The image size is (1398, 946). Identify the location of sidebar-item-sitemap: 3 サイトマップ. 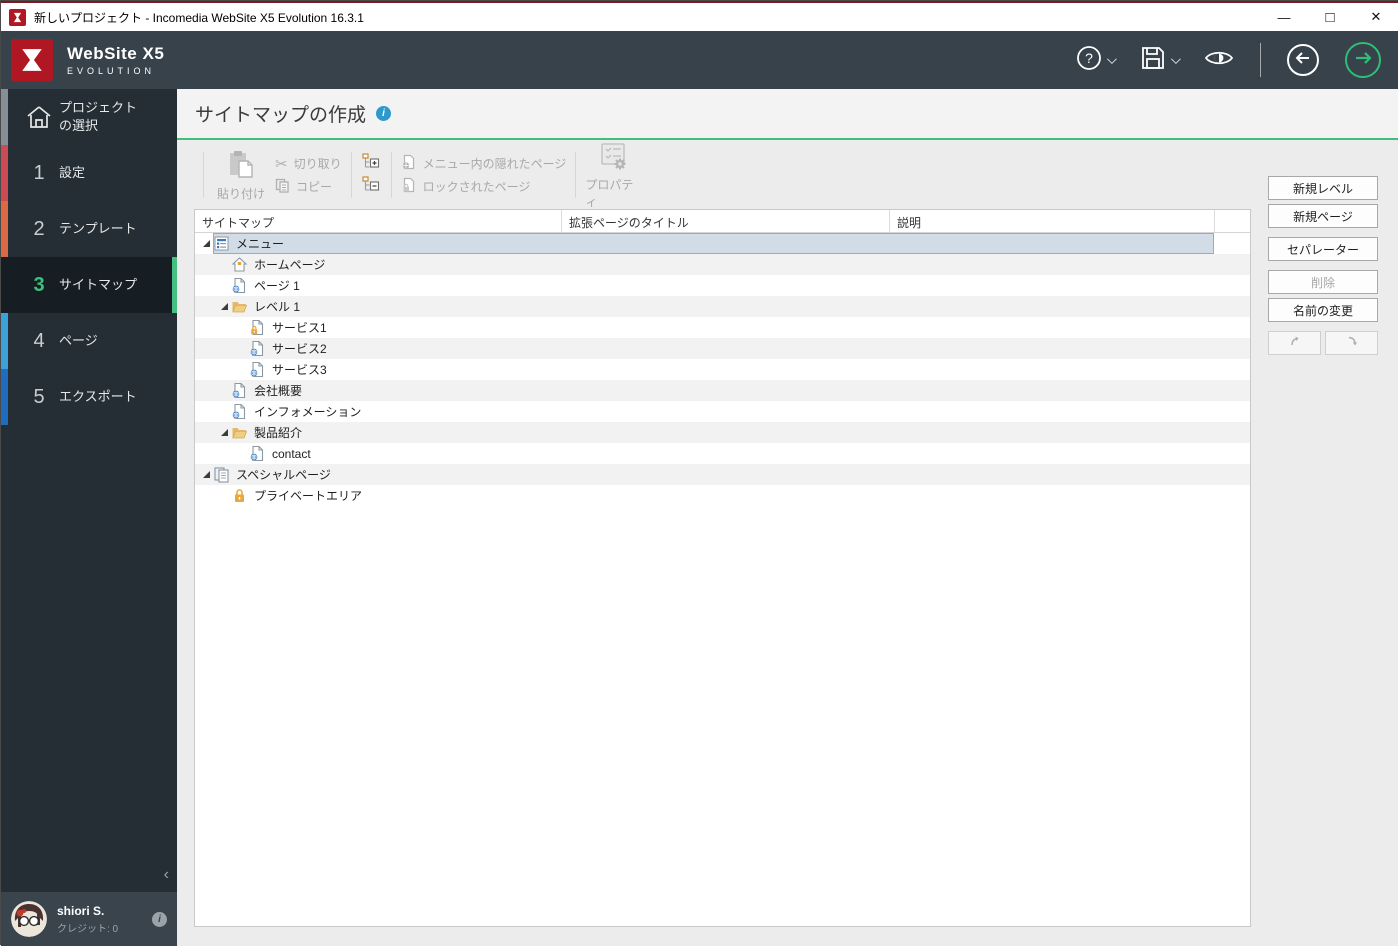
(89, 285).